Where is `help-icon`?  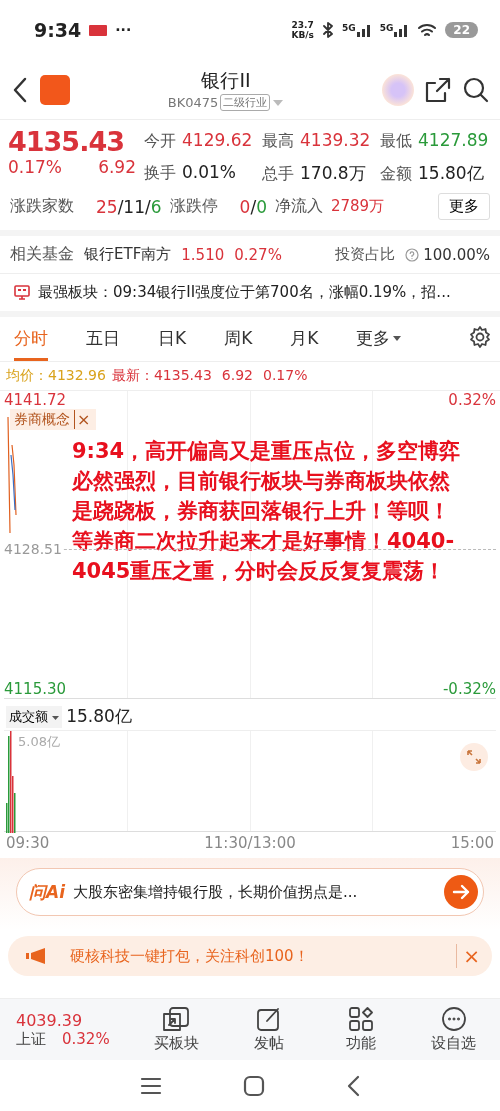
help-icon is located at coordinates (412, 254).